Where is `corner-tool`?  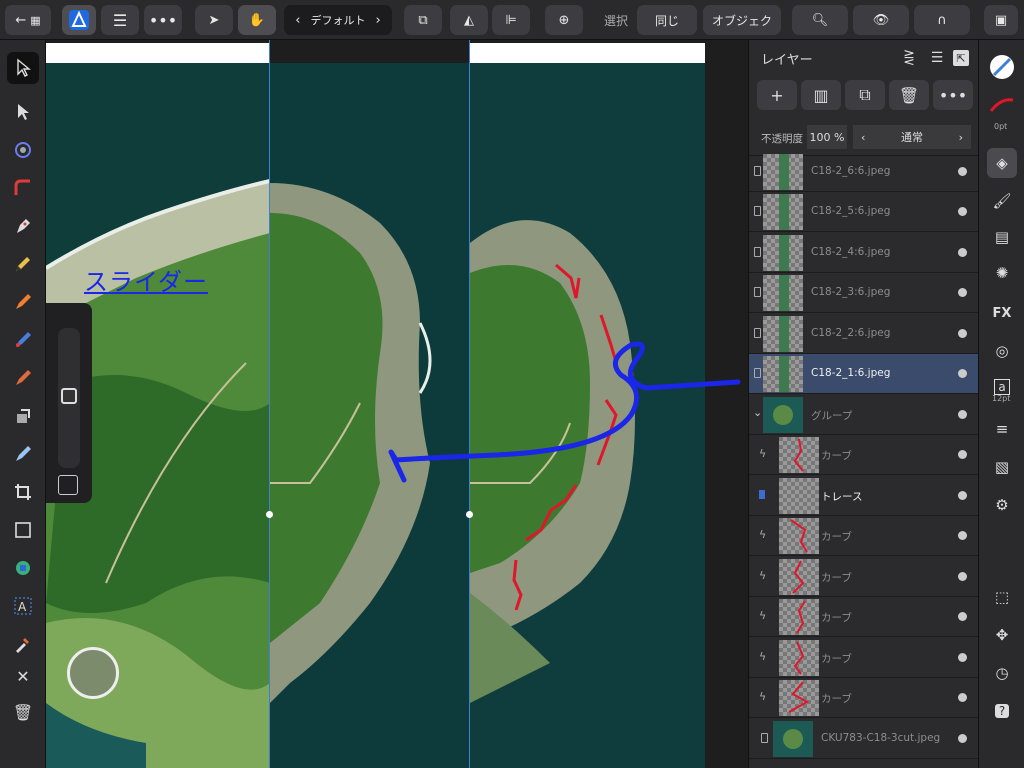
corner-tool is located at coordinates (23, 188).